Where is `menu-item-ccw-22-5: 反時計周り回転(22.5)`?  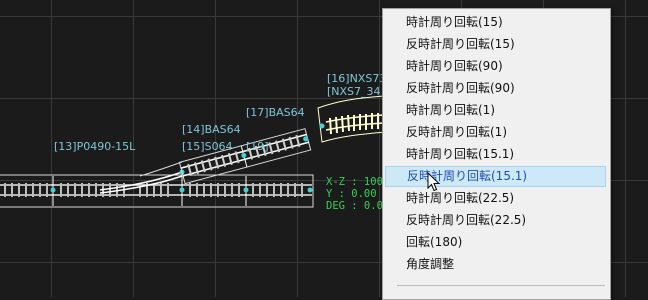 menu-item-ccw-22-5: 反時計周り回転(22.5) is located at coordinates (495, 220).